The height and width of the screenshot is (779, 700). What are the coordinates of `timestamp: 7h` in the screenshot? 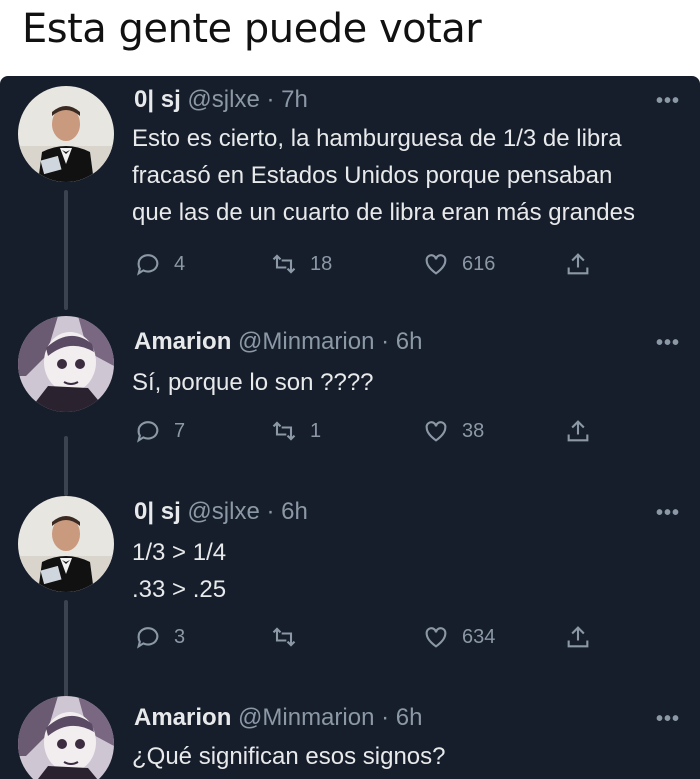 It's located at (294, 99).